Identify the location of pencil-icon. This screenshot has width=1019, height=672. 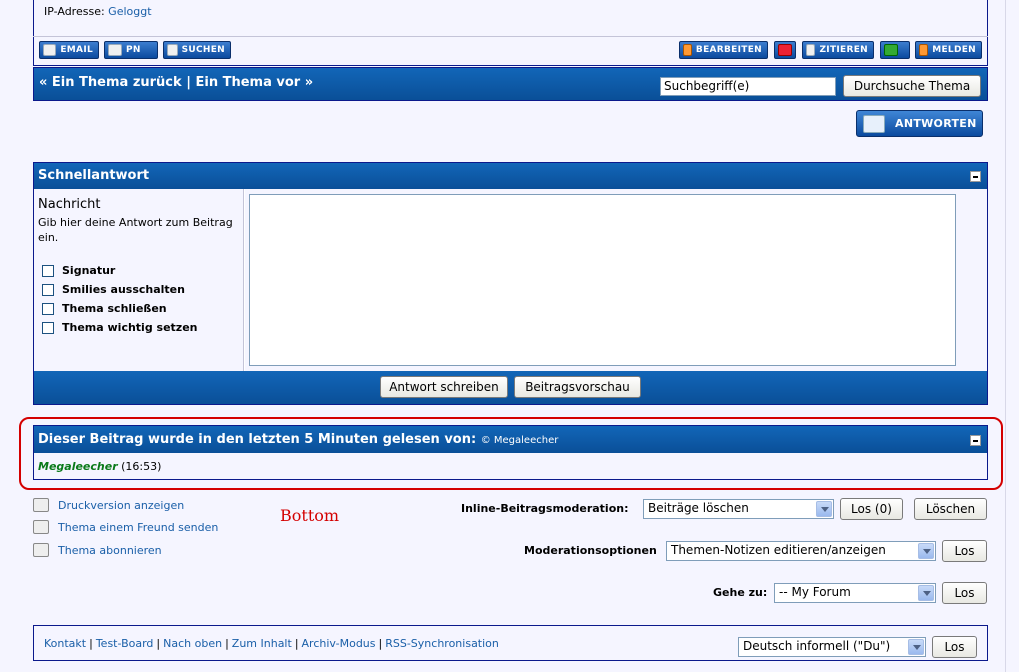
(687, 50).